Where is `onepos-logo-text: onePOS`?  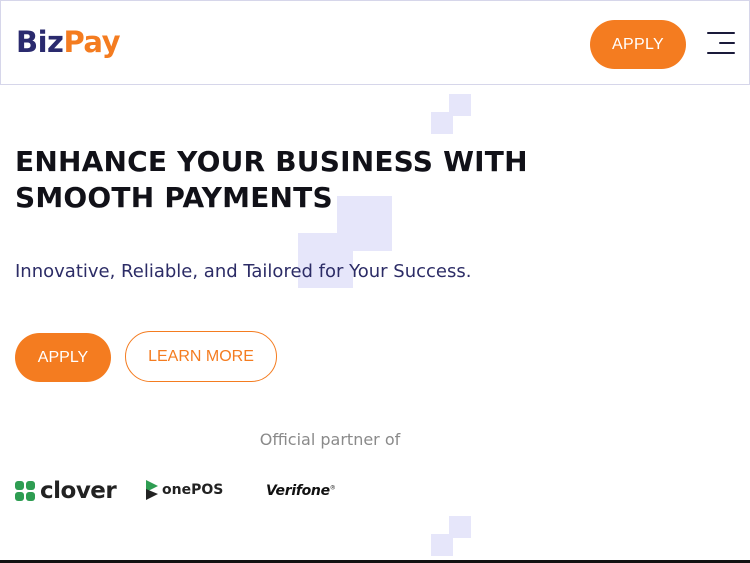 onepos-logo-text: onePOS is located at coordinates (193, 490).